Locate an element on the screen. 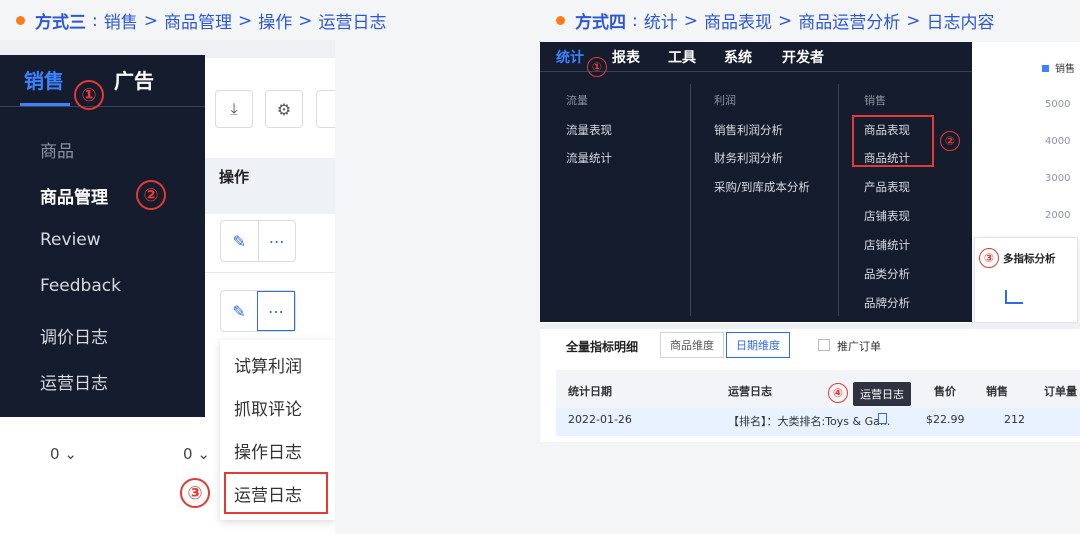 The image size is (1080, 534). column-header-actions: 操作 is located at coordinates (270, 186).